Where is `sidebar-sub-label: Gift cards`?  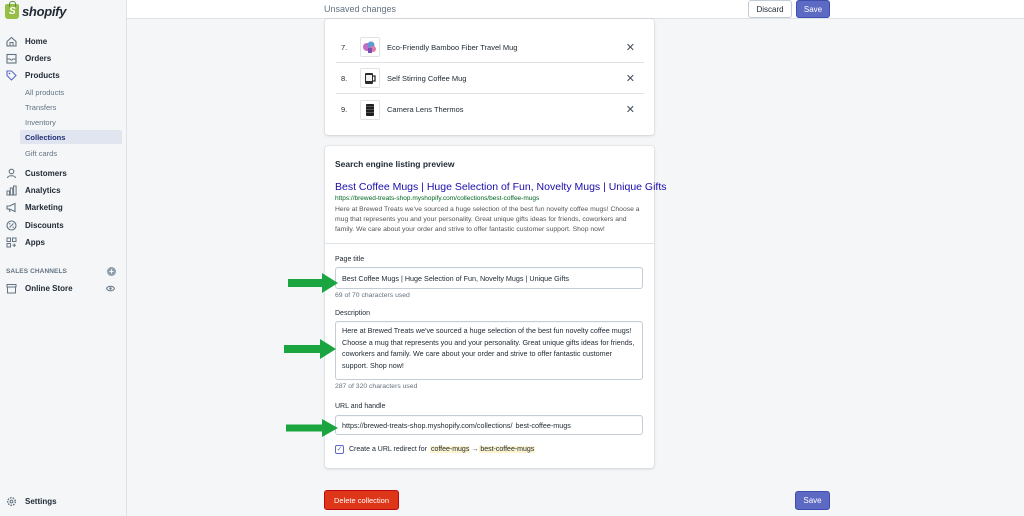 sidebar-sub-label: Gift cards is located at coordinates (41, 153).